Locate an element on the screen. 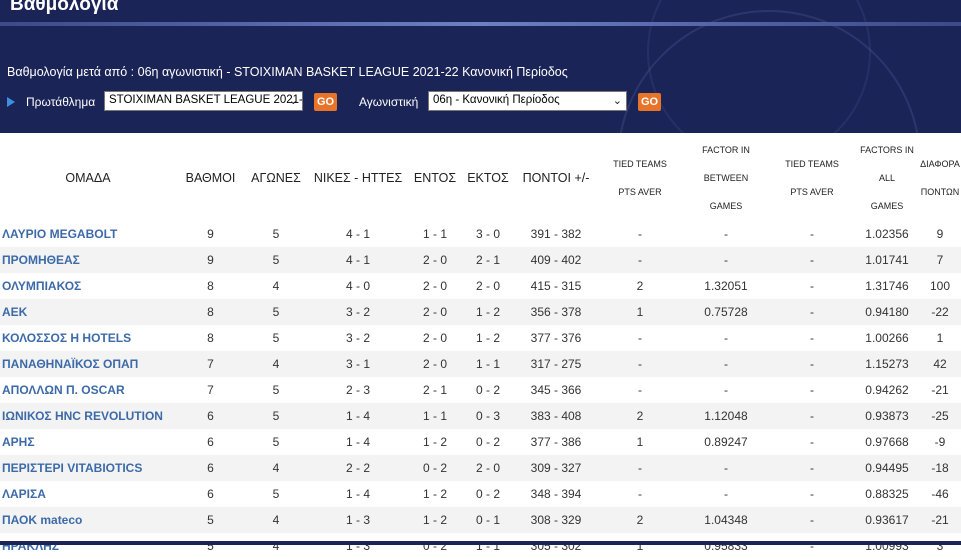 This screenshot has width=961, height=559. score-cell: 345 - 366 is located at coordinates (556, 390).